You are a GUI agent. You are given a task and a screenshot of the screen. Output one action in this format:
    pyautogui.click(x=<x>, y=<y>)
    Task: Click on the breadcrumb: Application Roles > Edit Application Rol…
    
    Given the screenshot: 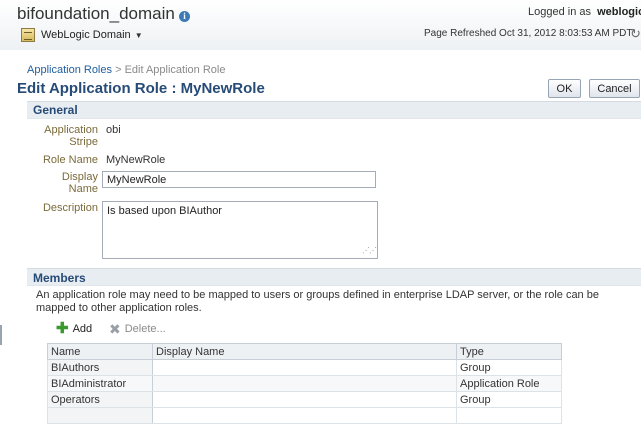 What is the action you would take?
    pyautogui.click(x=126, y=70)
    